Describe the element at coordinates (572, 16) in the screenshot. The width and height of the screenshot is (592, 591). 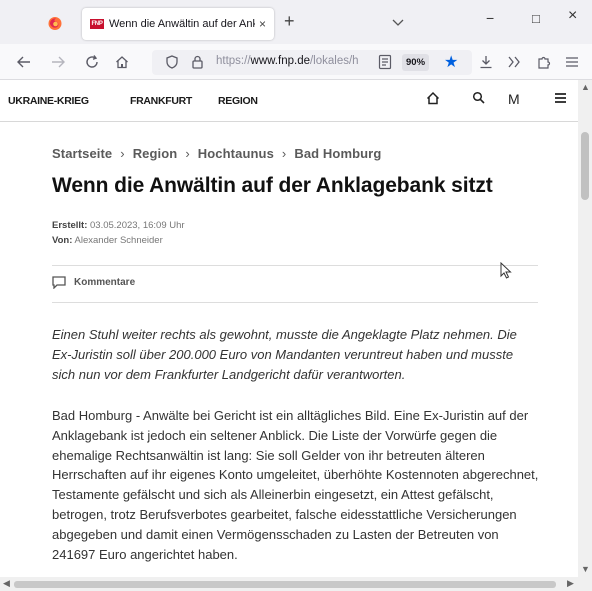
I see `close-window-button: ×` at that location.